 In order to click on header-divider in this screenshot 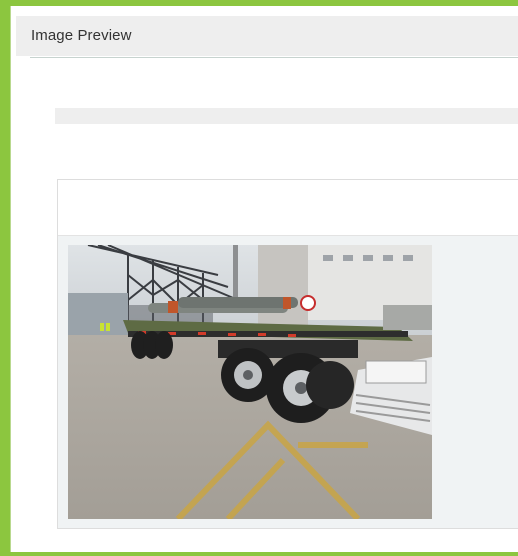, I will do `click(274, 57)`.